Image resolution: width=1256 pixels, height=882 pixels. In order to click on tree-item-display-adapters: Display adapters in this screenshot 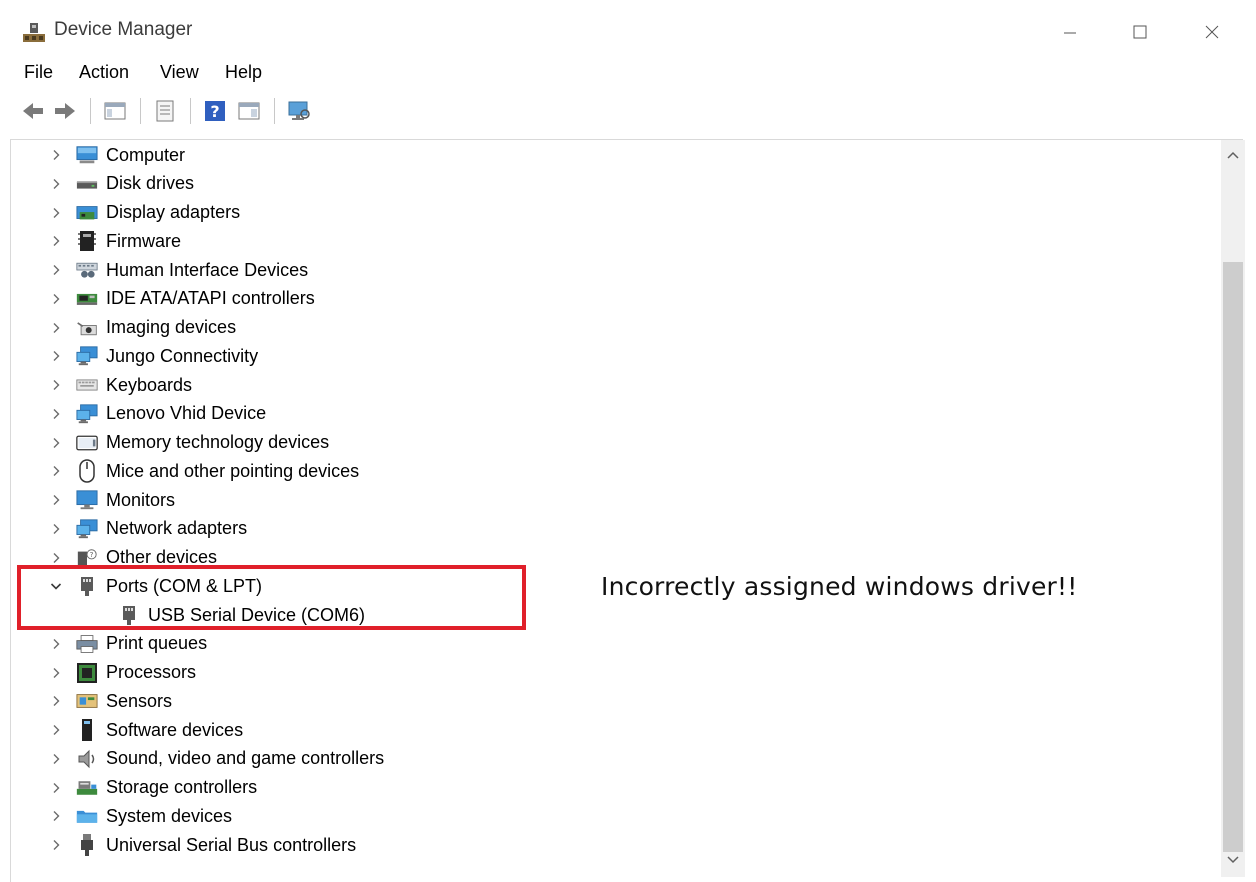, I will do `click(144, 213)`.